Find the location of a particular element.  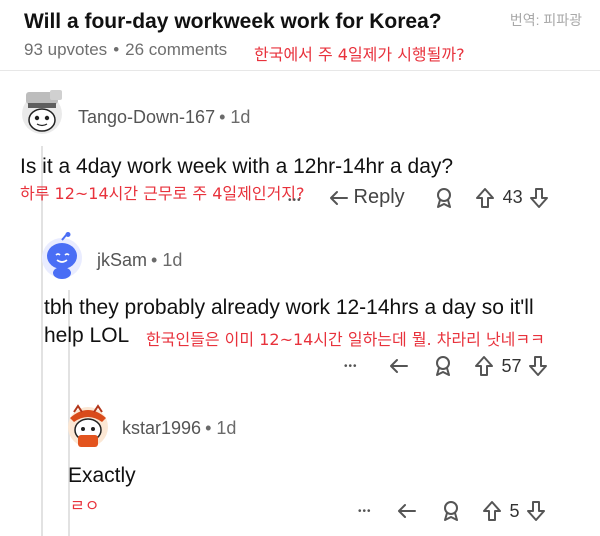

avatar-tango is located at coordinates (44, 113).